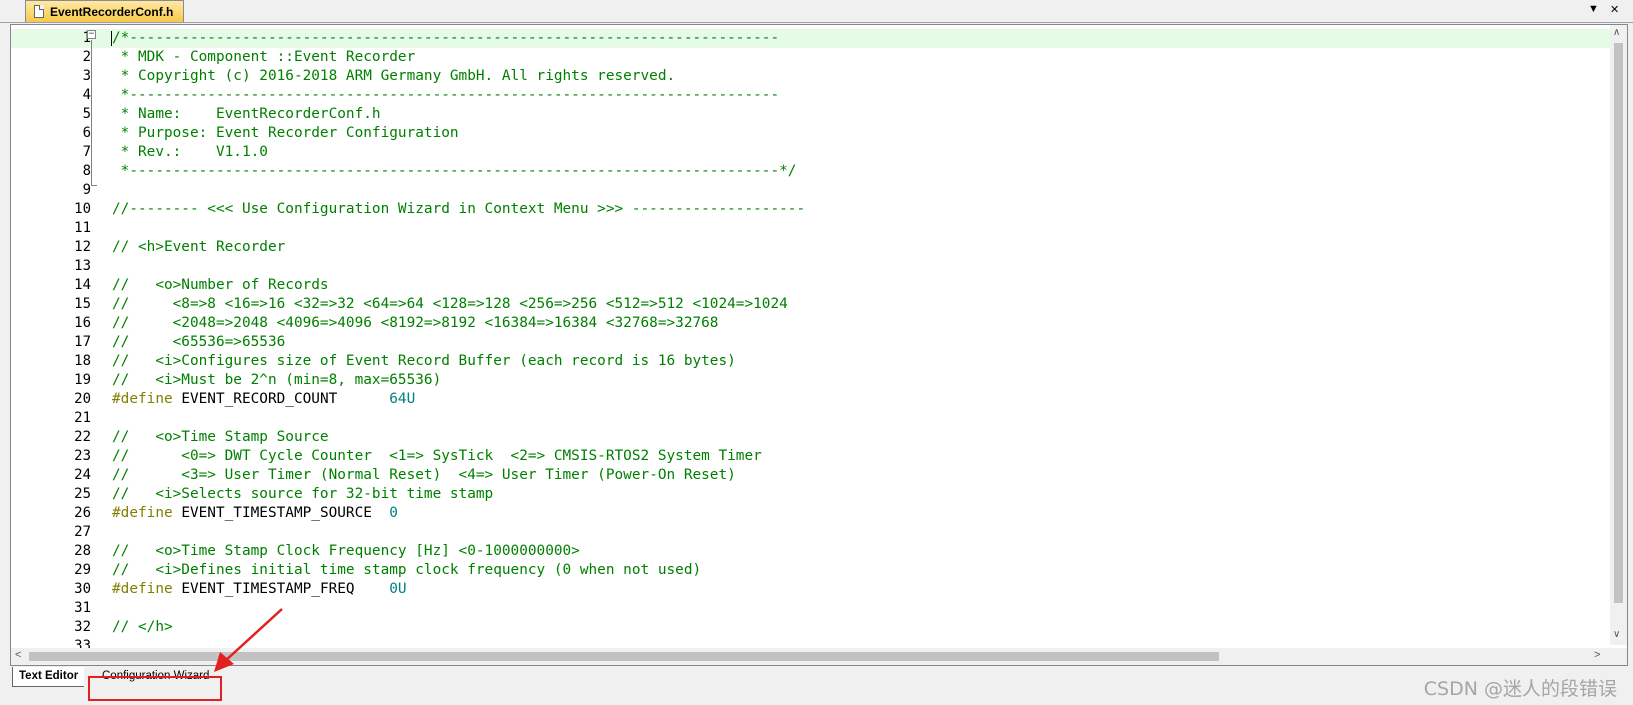 Image resolution: width=1633 pixels, height=705 pixels. What do you see at coordinates (1520, 689) in the screenshot?
I see `watermark-text: CSDN @迷人的段错误` at bounding box center [1520, 689].